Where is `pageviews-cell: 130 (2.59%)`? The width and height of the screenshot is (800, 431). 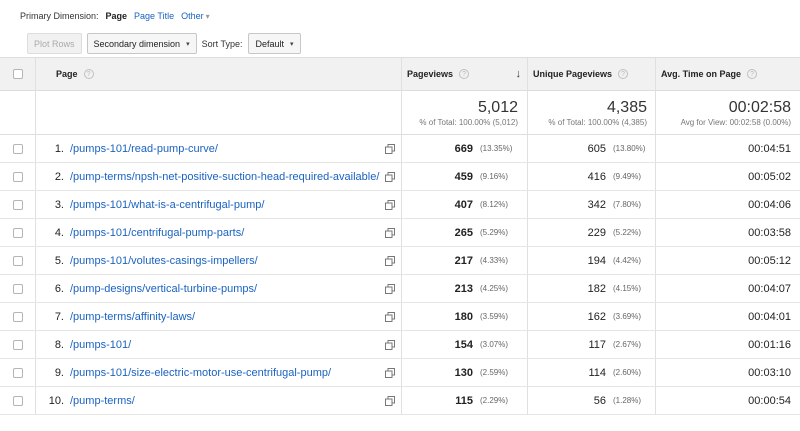 pageviews-cell: 130 (2.59%) is located at coordinates (465, 372).